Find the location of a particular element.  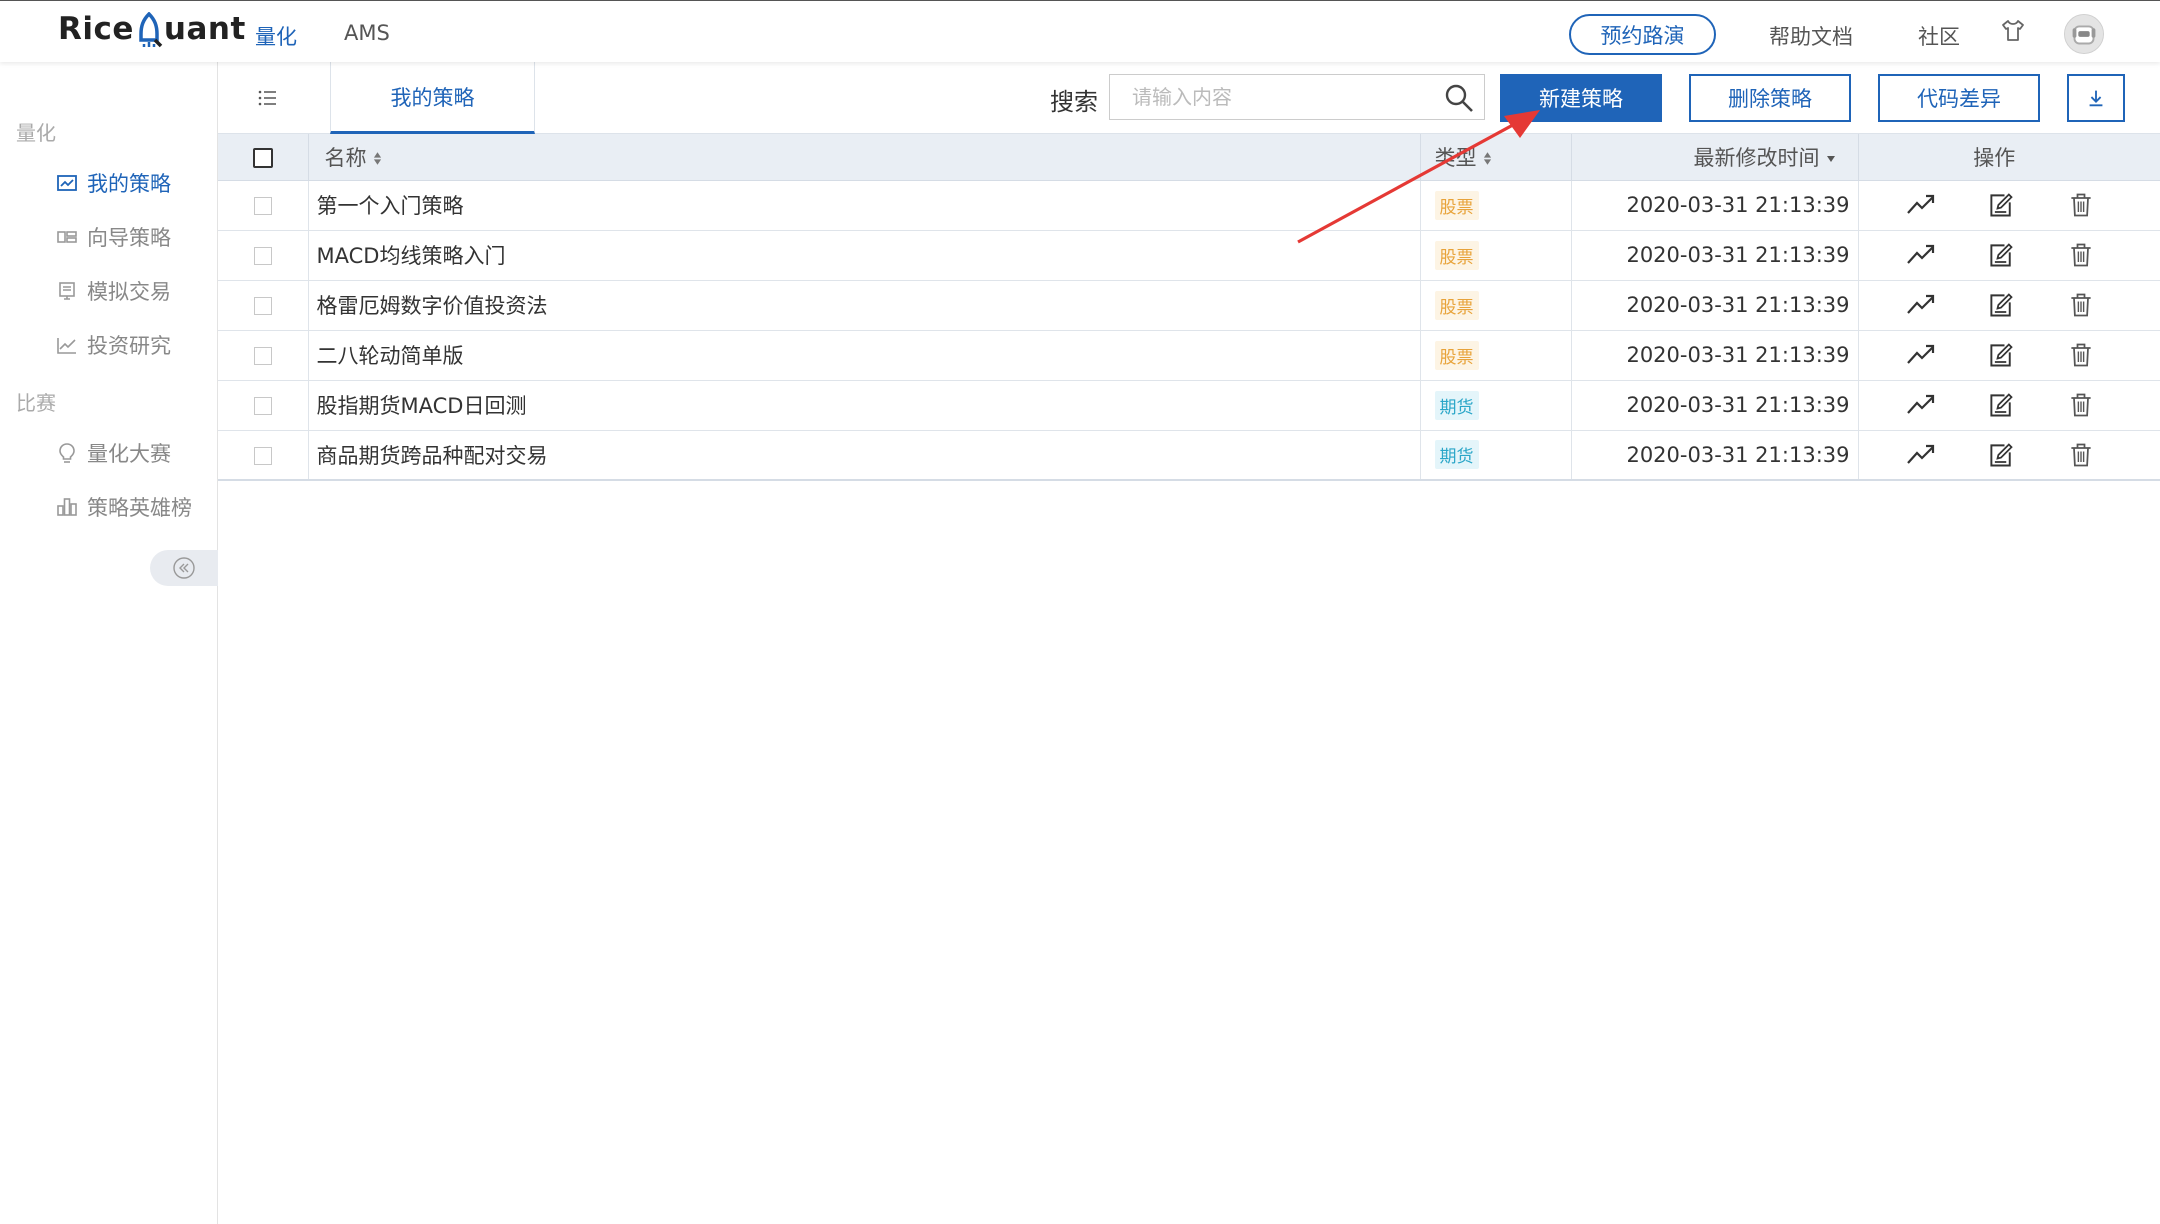

sidebar-item-paper-trading: 模拟交易 is located at coordinates (113, 291).